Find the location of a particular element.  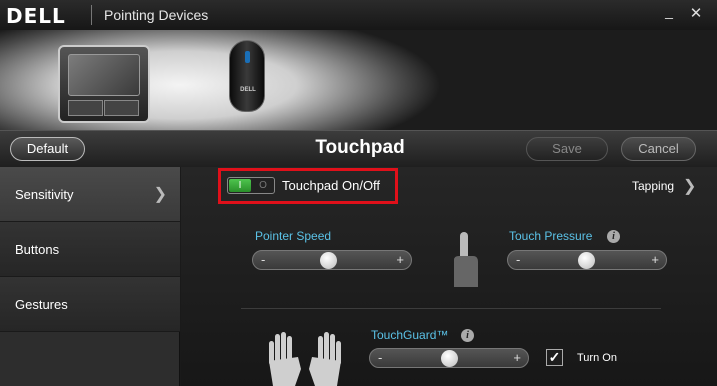

sidebar-item-label: Gestures is located at coordinates (41, 304).